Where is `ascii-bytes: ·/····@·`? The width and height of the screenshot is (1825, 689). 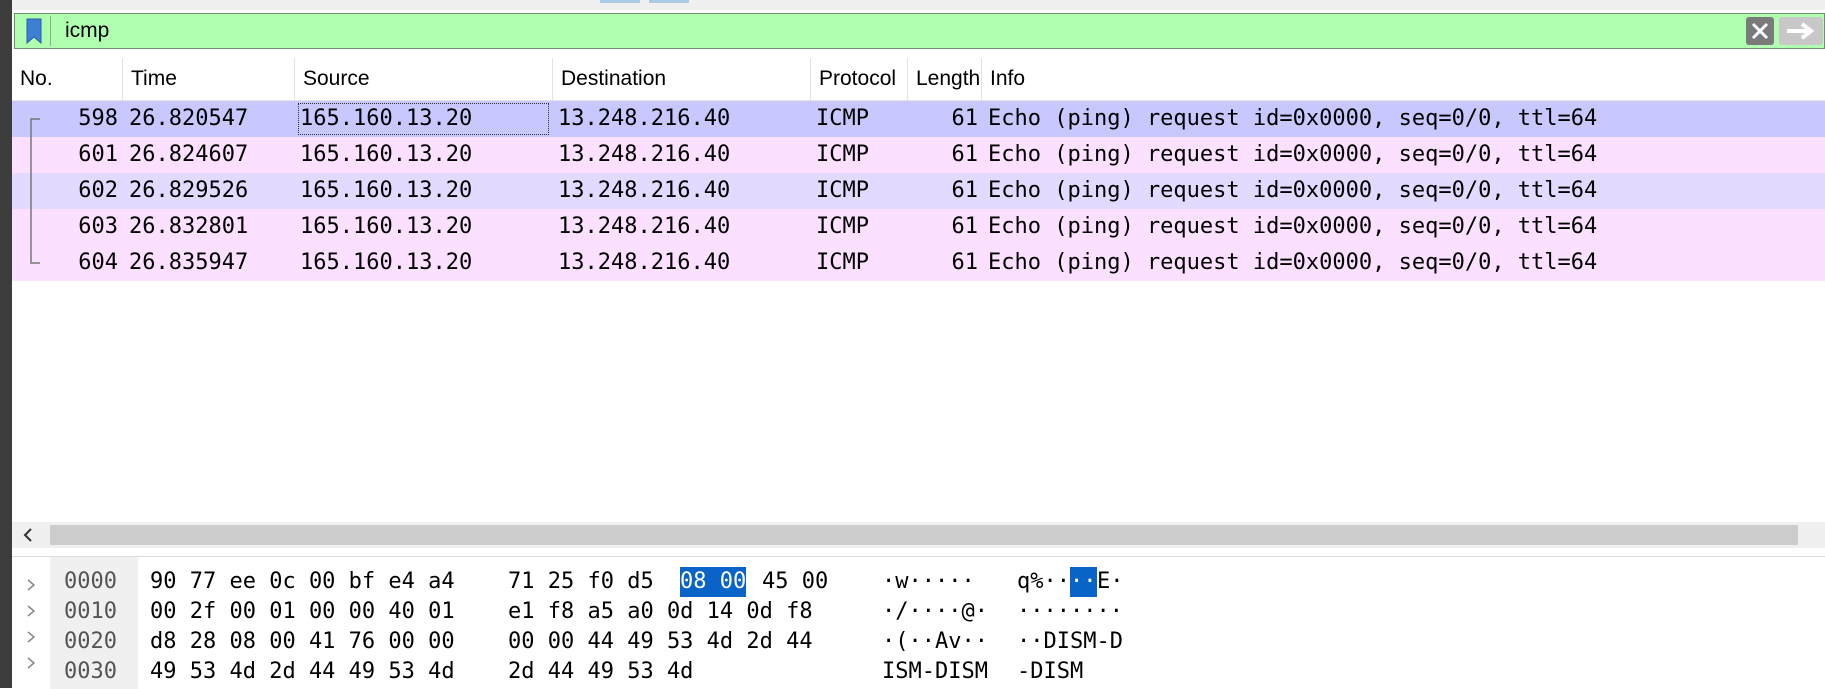
ascii-bytes: ·/····@· is located at coordinates (935, 612).